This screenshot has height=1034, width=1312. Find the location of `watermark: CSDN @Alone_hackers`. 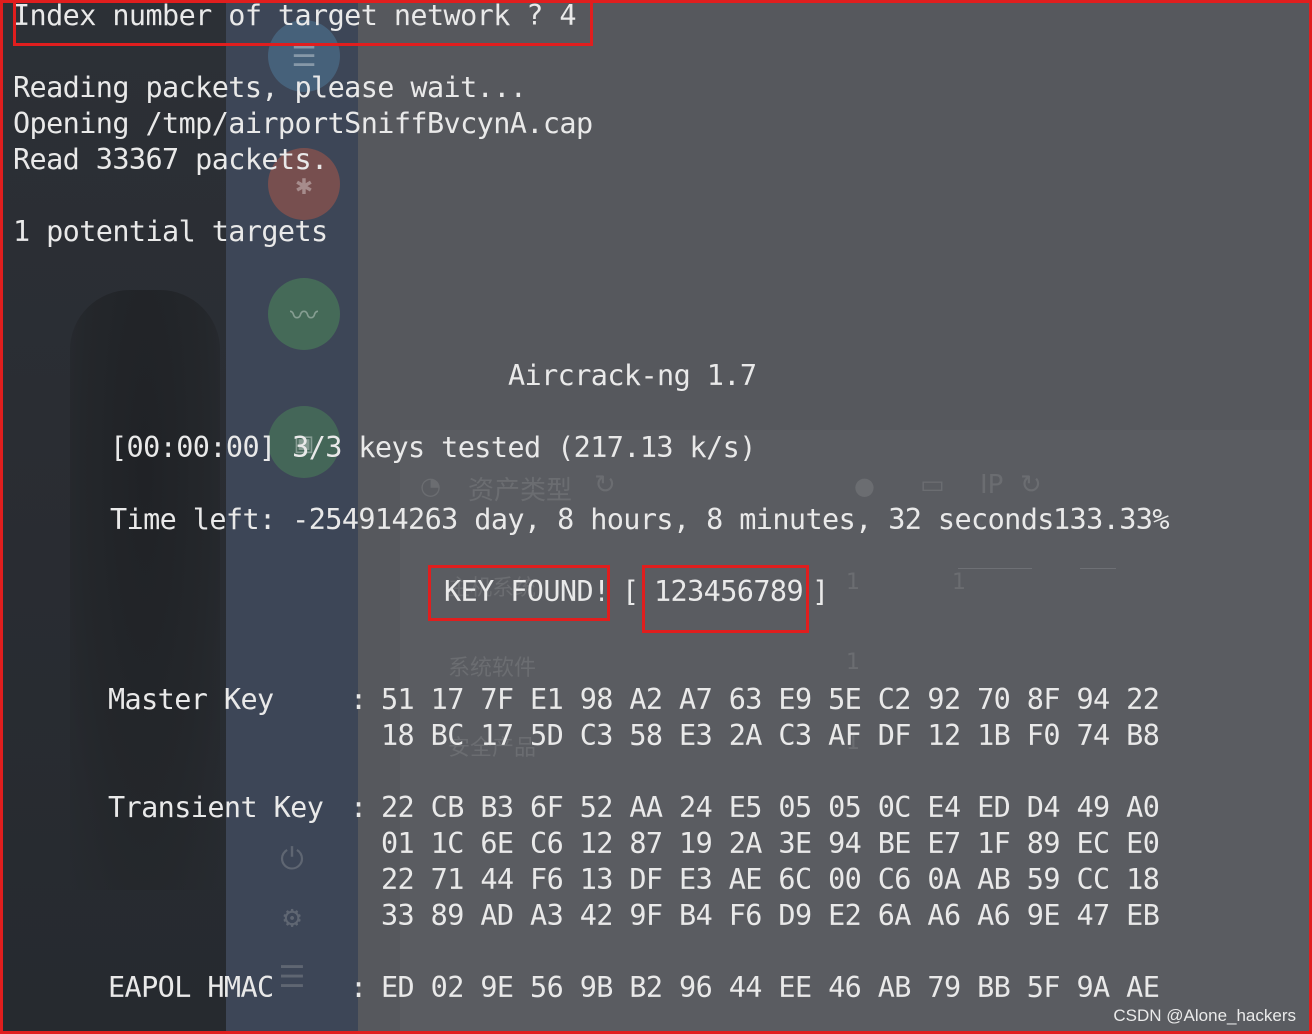

watermark: CSDN @Alone_hackers is located at coordinates (1204, 1015).